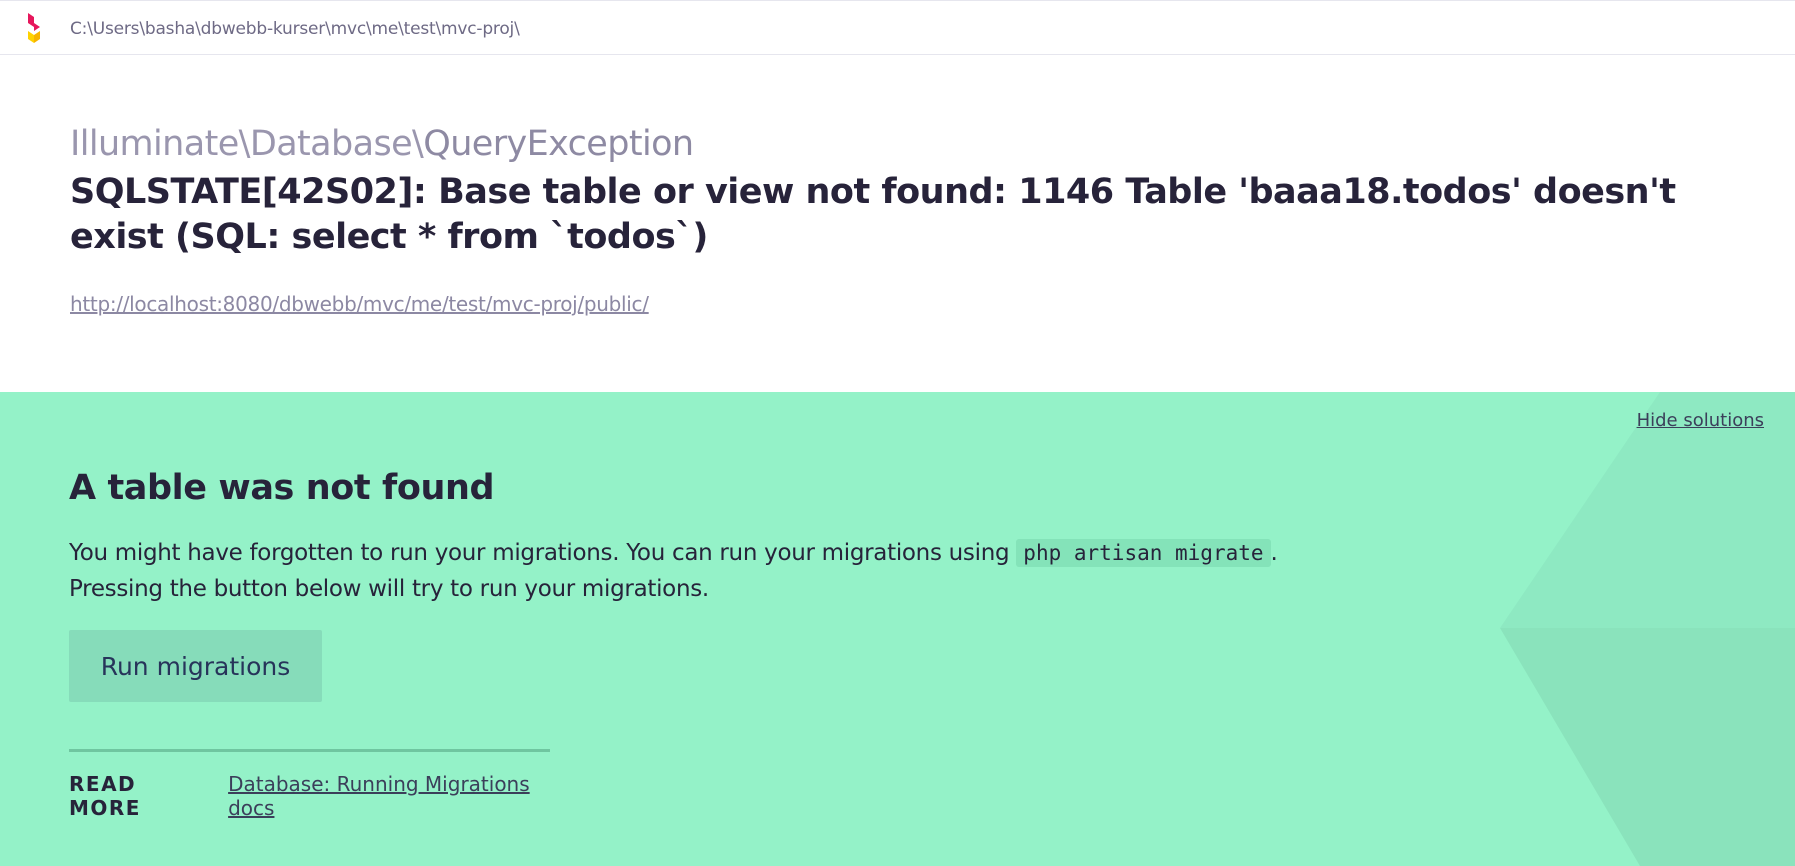 The width and height of the screenshot is (1795, 866). Describe the element at coordinates (1274, 553) in the screenshot. I see `solution-description-end: .` at that location.